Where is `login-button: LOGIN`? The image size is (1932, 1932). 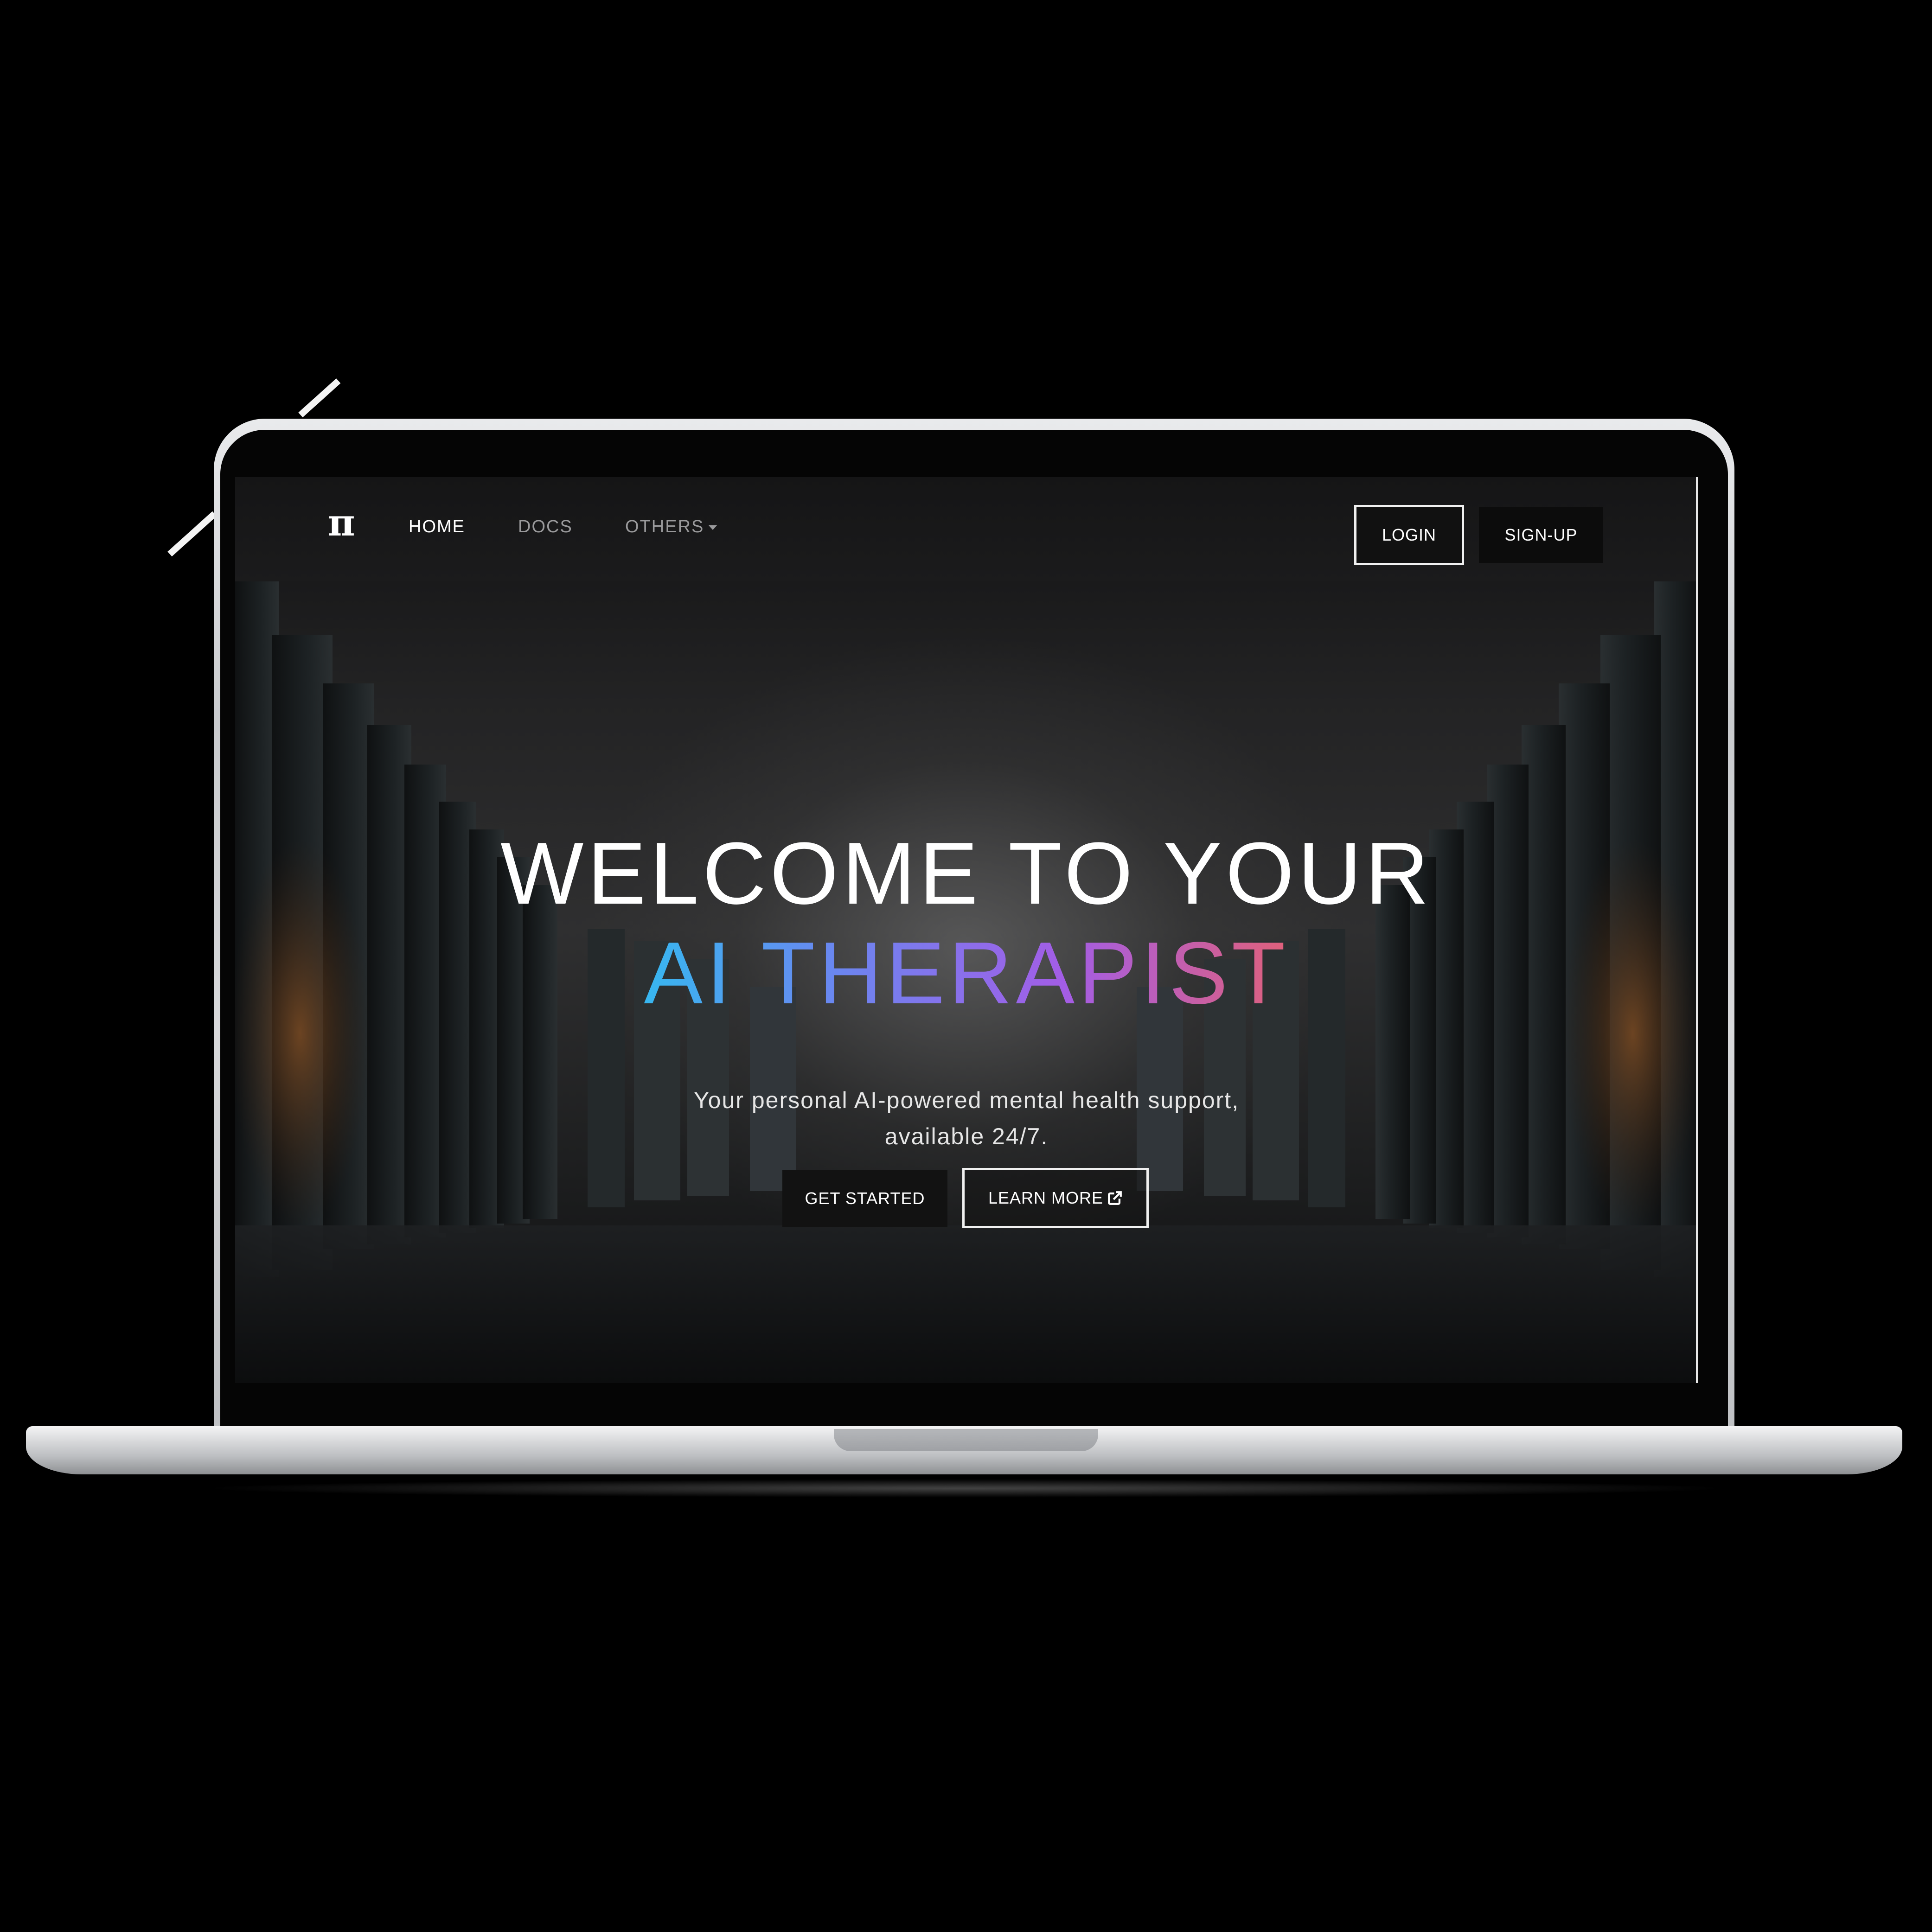
login-button: LOGIN is located at coordinates (1409, 535).